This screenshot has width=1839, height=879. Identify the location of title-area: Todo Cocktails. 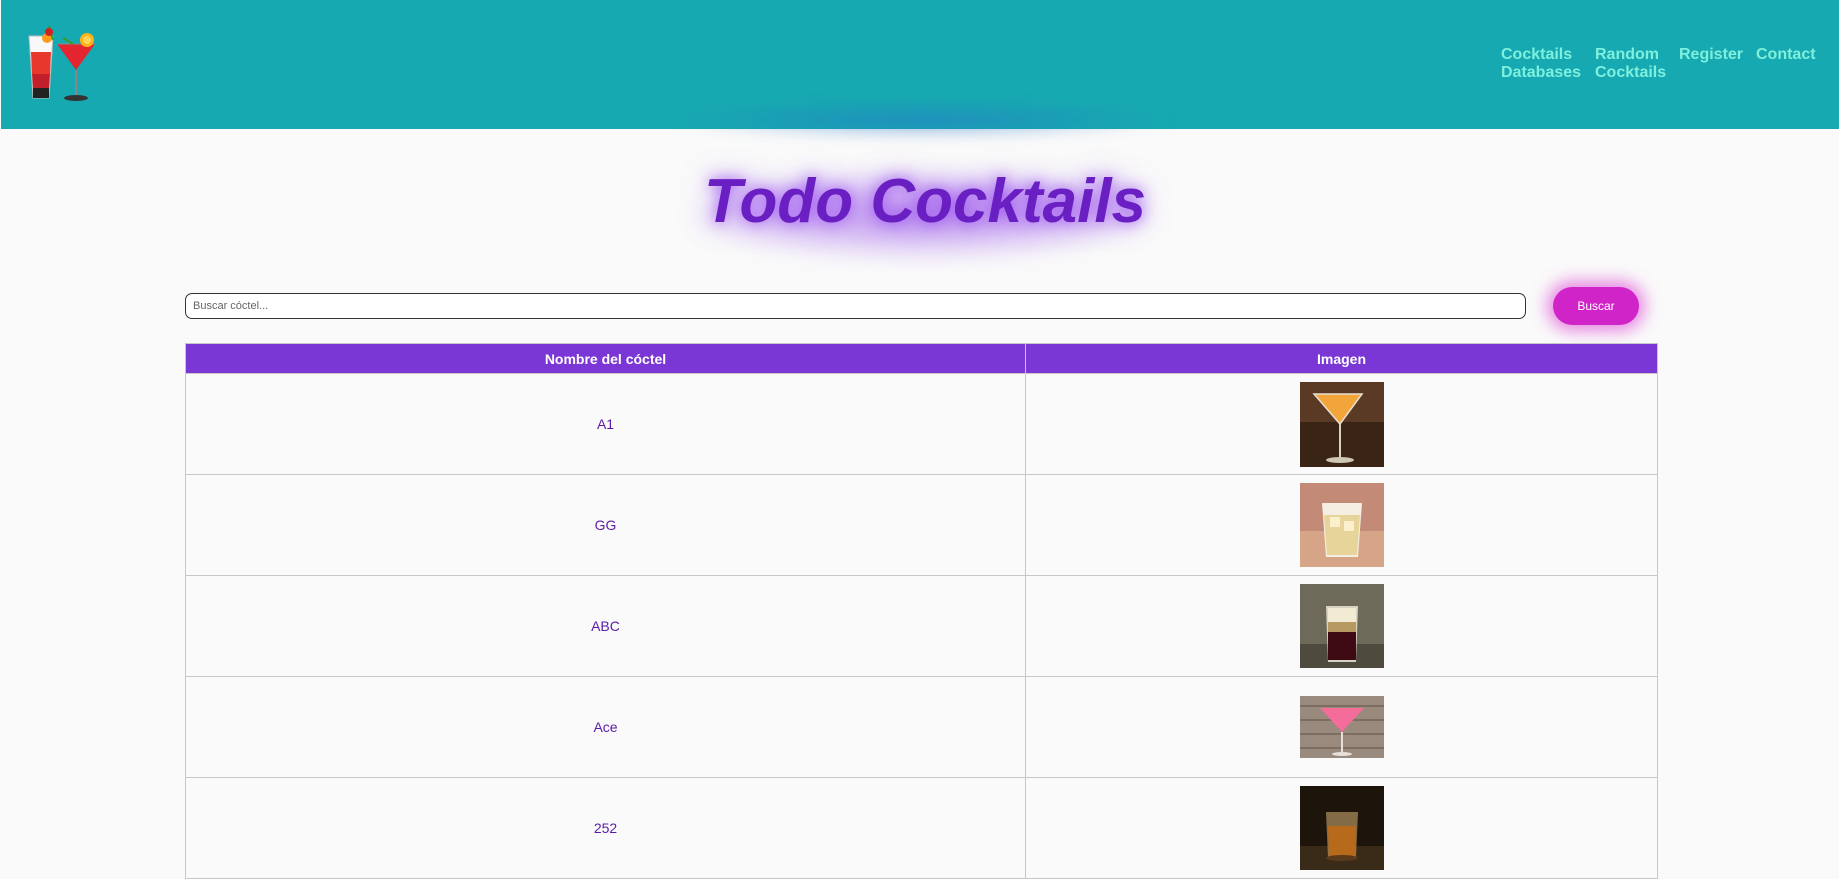
(925, 210).